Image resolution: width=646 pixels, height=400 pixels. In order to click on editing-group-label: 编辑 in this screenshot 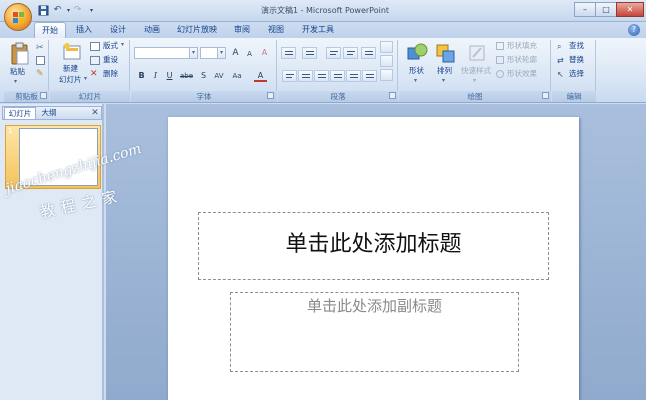, I will do `click(574, 96)`.